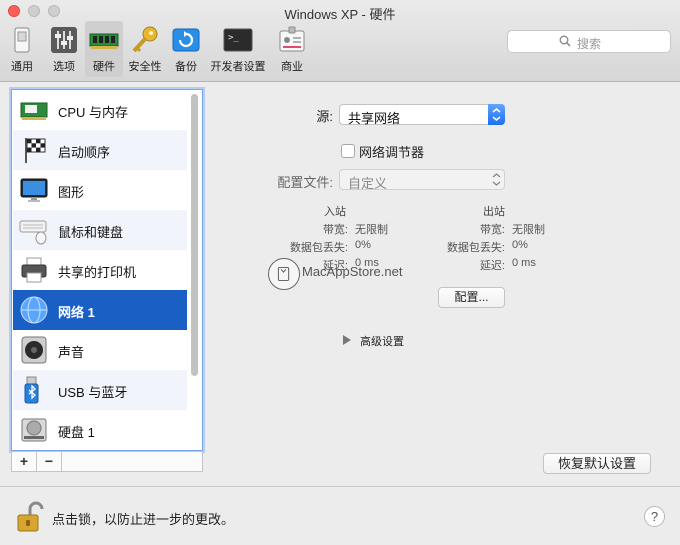 This screenshot has height=545, width=680. I want to click on watermark-logo-icon, so click(284, 274).